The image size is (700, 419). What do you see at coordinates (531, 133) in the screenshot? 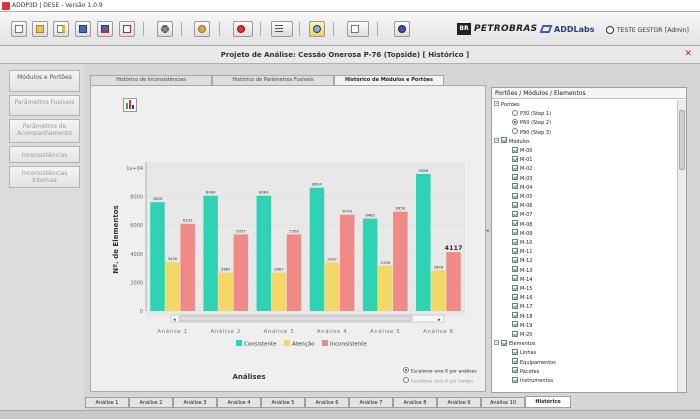
I see `tree-item-portao: P90 (Step 3)` at bounding box center [531, 133].